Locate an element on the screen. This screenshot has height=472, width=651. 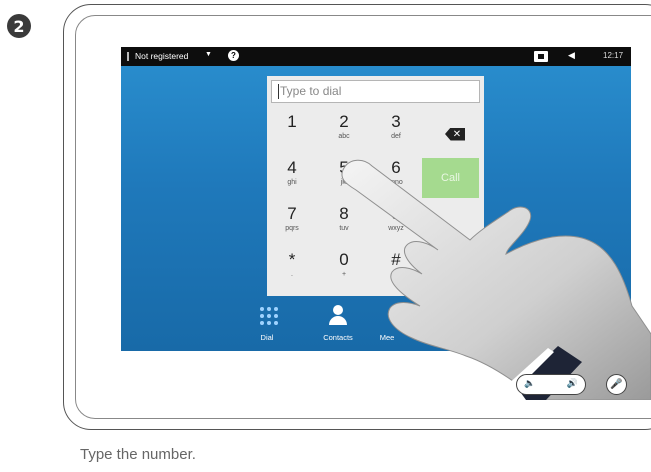
dial-key-digit: 5 is located at coordinates (344, 167).